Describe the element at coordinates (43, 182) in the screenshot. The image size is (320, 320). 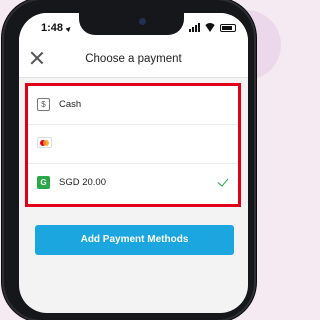
I see `wallet-icon: G` at that location.